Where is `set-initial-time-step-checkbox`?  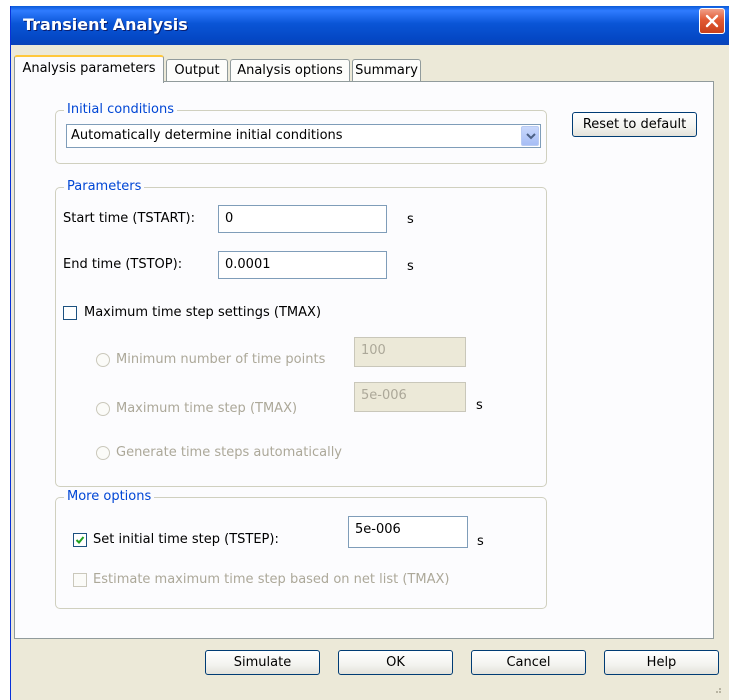 set-initial-time-step-checkbox is located at coordinates (80, 540).